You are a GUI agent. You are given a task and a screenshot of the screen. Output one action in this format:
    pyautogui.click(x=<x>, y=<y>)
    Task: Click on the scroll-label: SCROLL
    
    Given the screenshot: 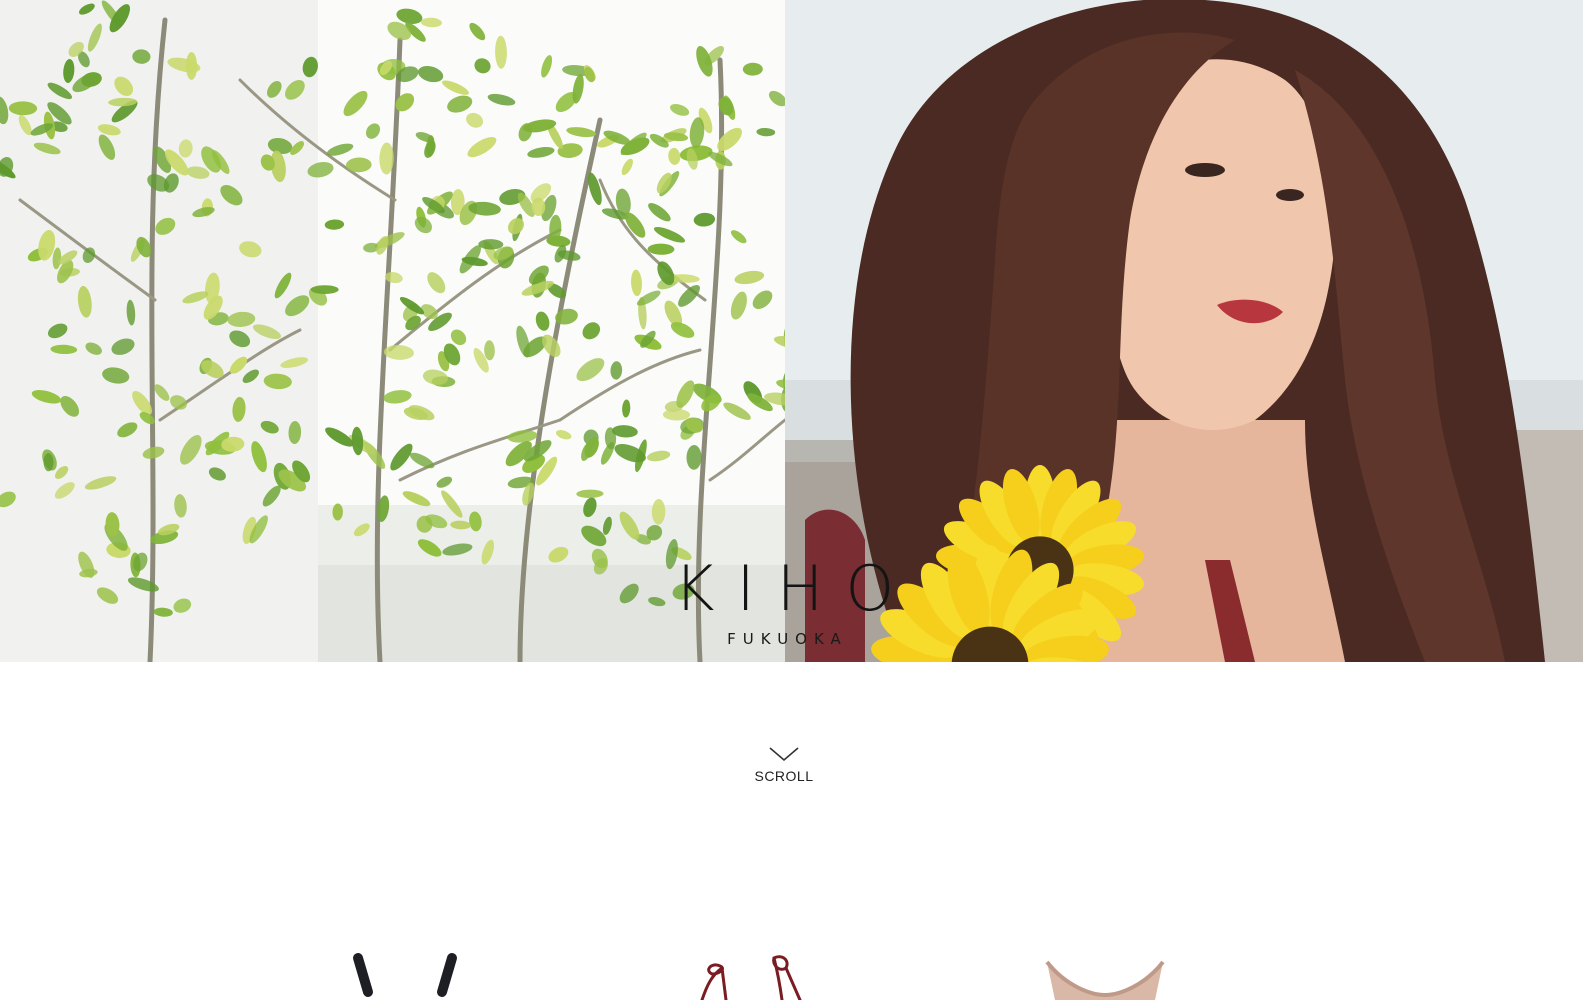 What is the action you would take?
    pyautogui.click(x=784, y=776)
    